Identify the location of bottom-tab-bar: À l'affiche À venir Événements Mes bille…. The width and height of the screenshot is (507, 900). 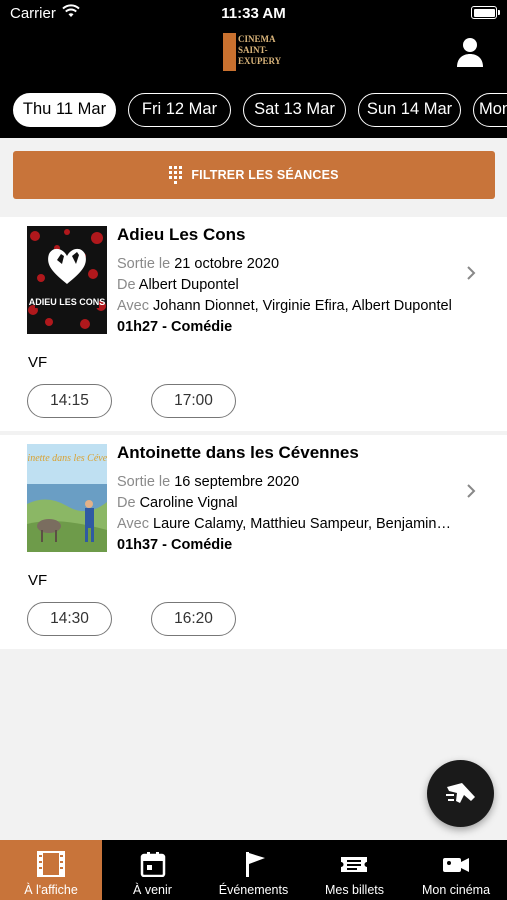
(253, 870).